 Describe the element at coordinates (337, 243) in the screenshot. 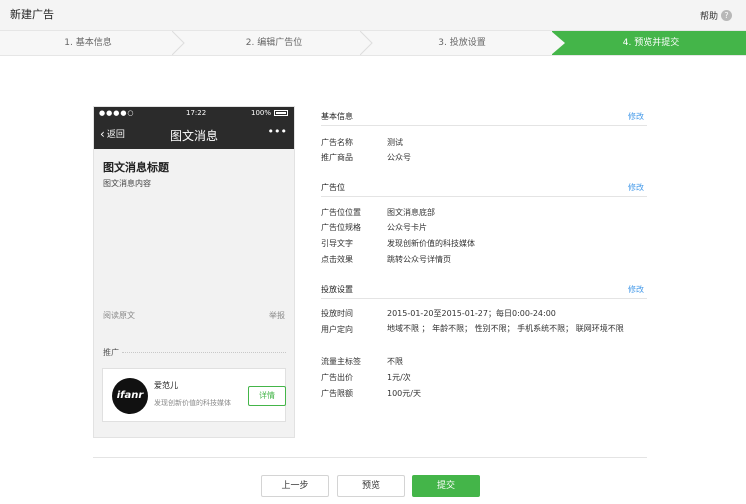

I see `field-label: 引导文字` at that location.